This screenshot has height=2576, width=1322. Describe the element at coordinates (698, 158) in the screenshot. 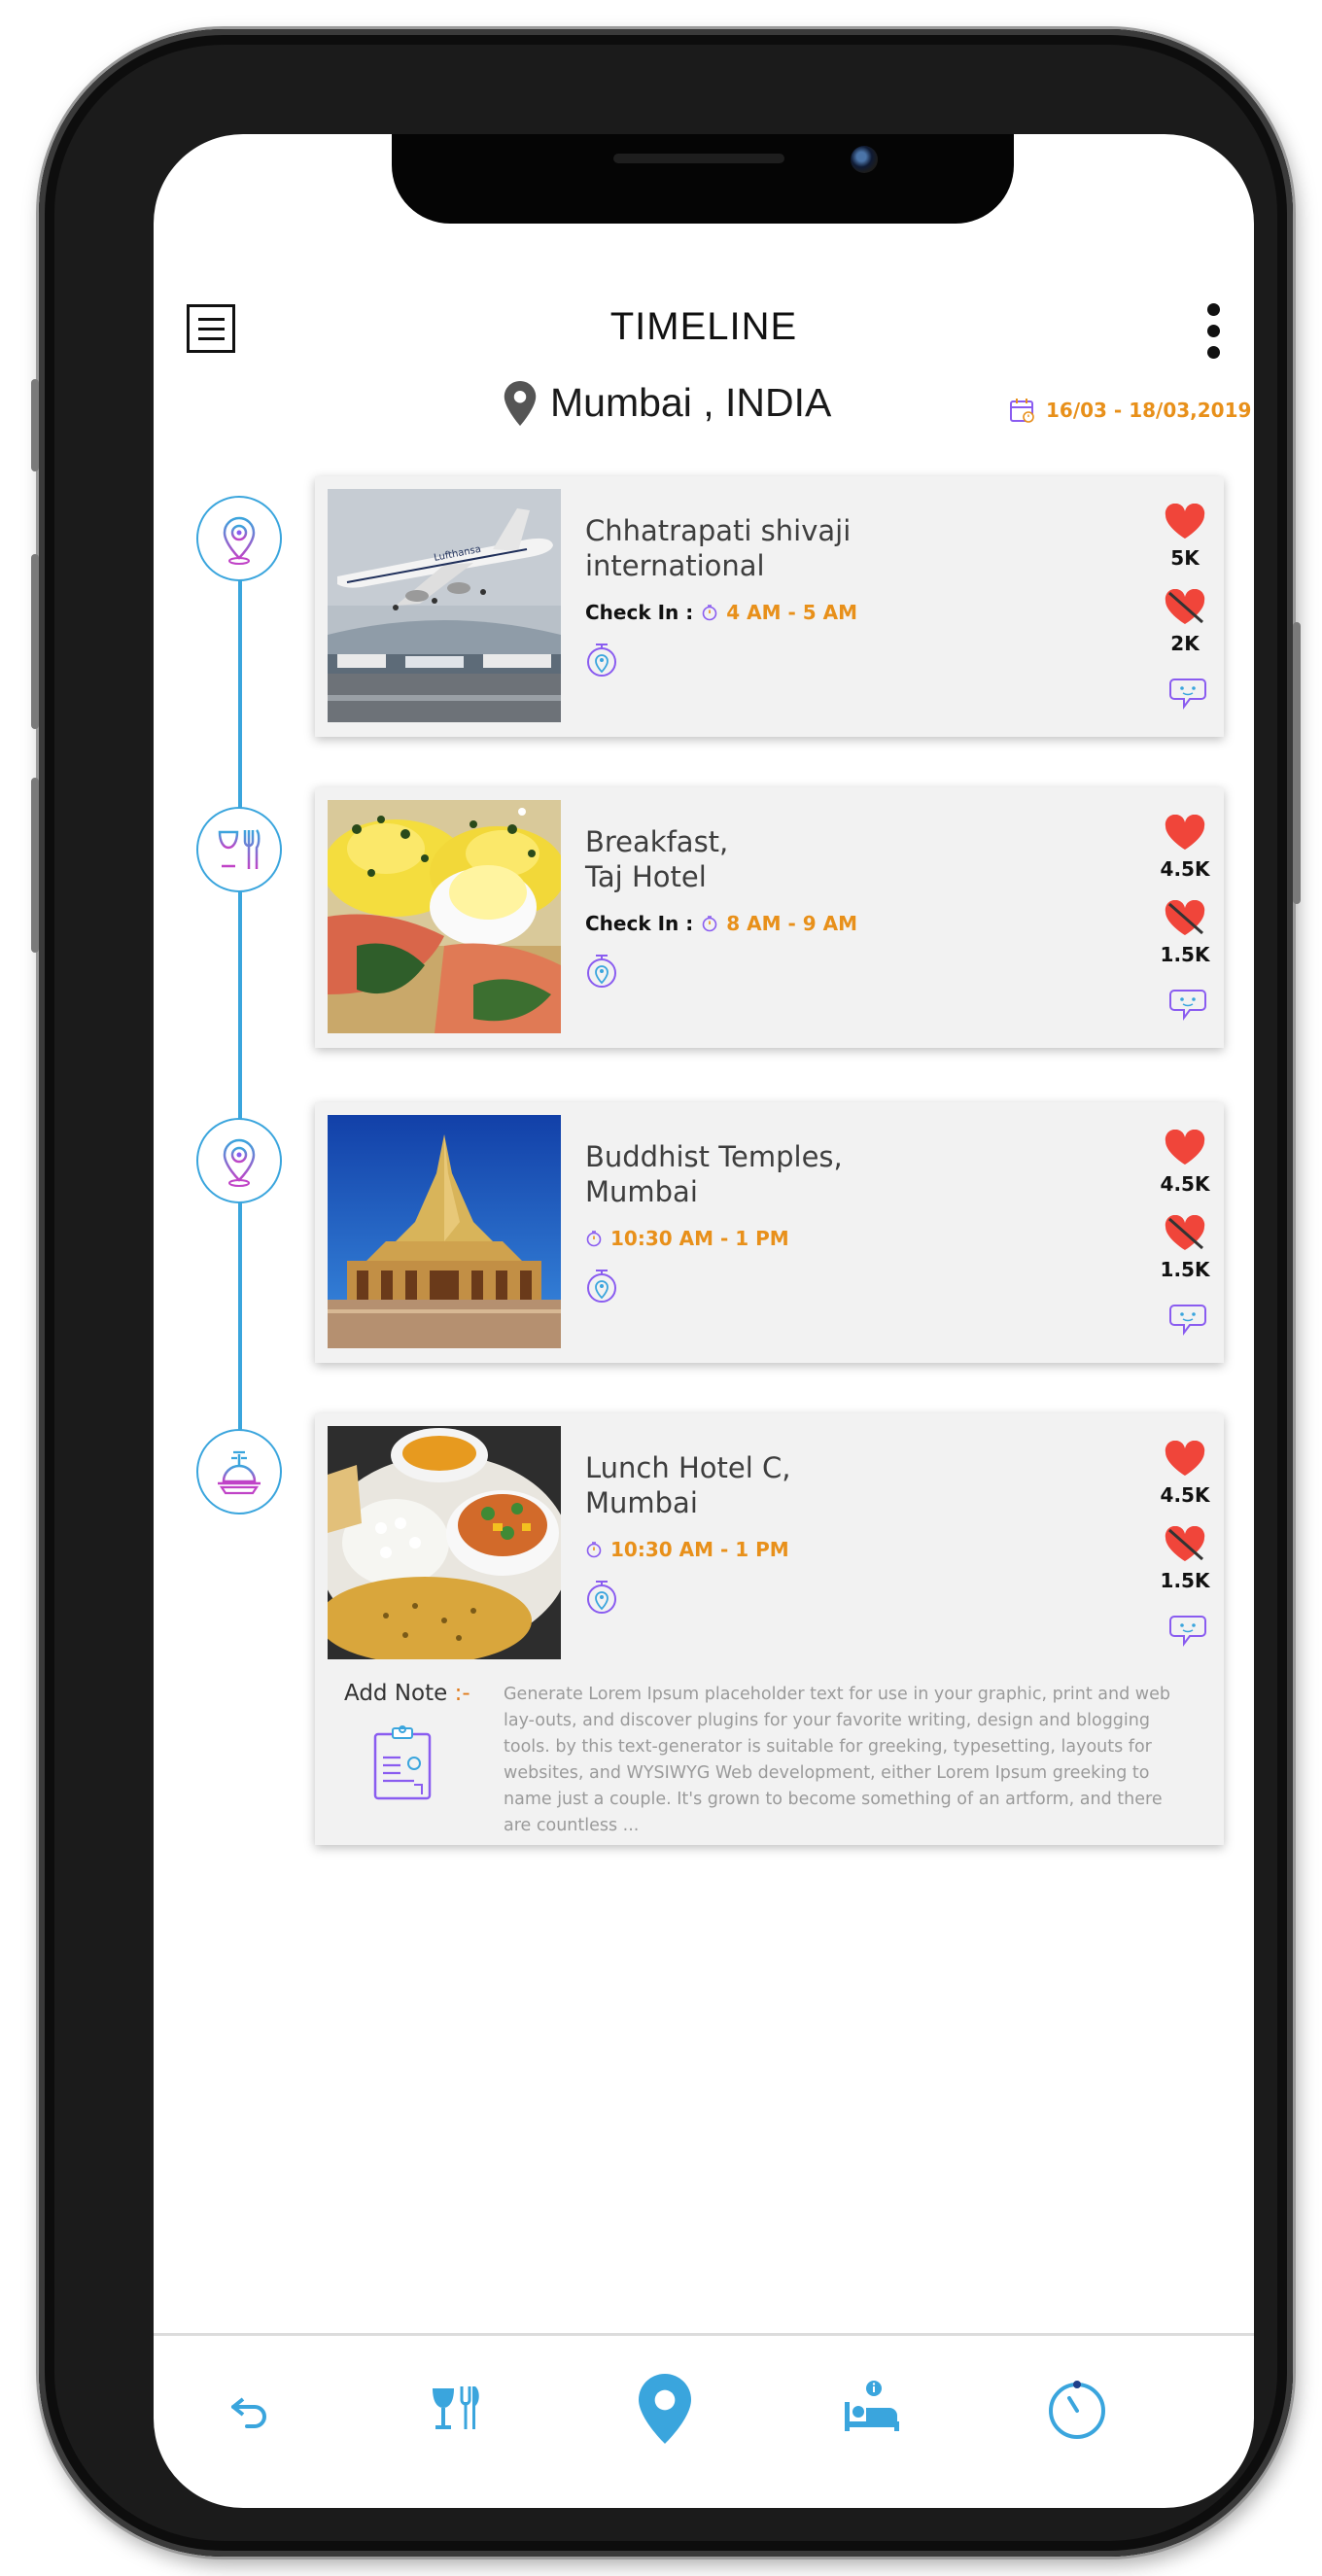

I see `speaker-grille` at that location.